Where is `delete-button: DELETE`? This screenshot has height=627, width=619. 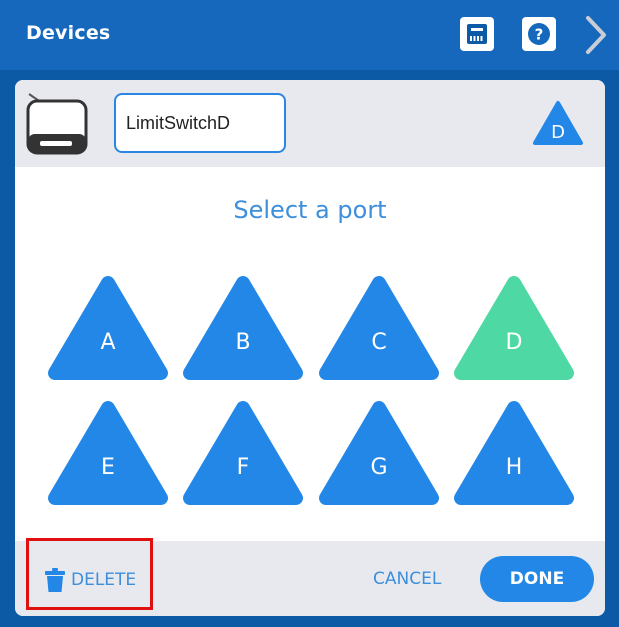
delete-button: DELETE is located at coordinates (89, 580).